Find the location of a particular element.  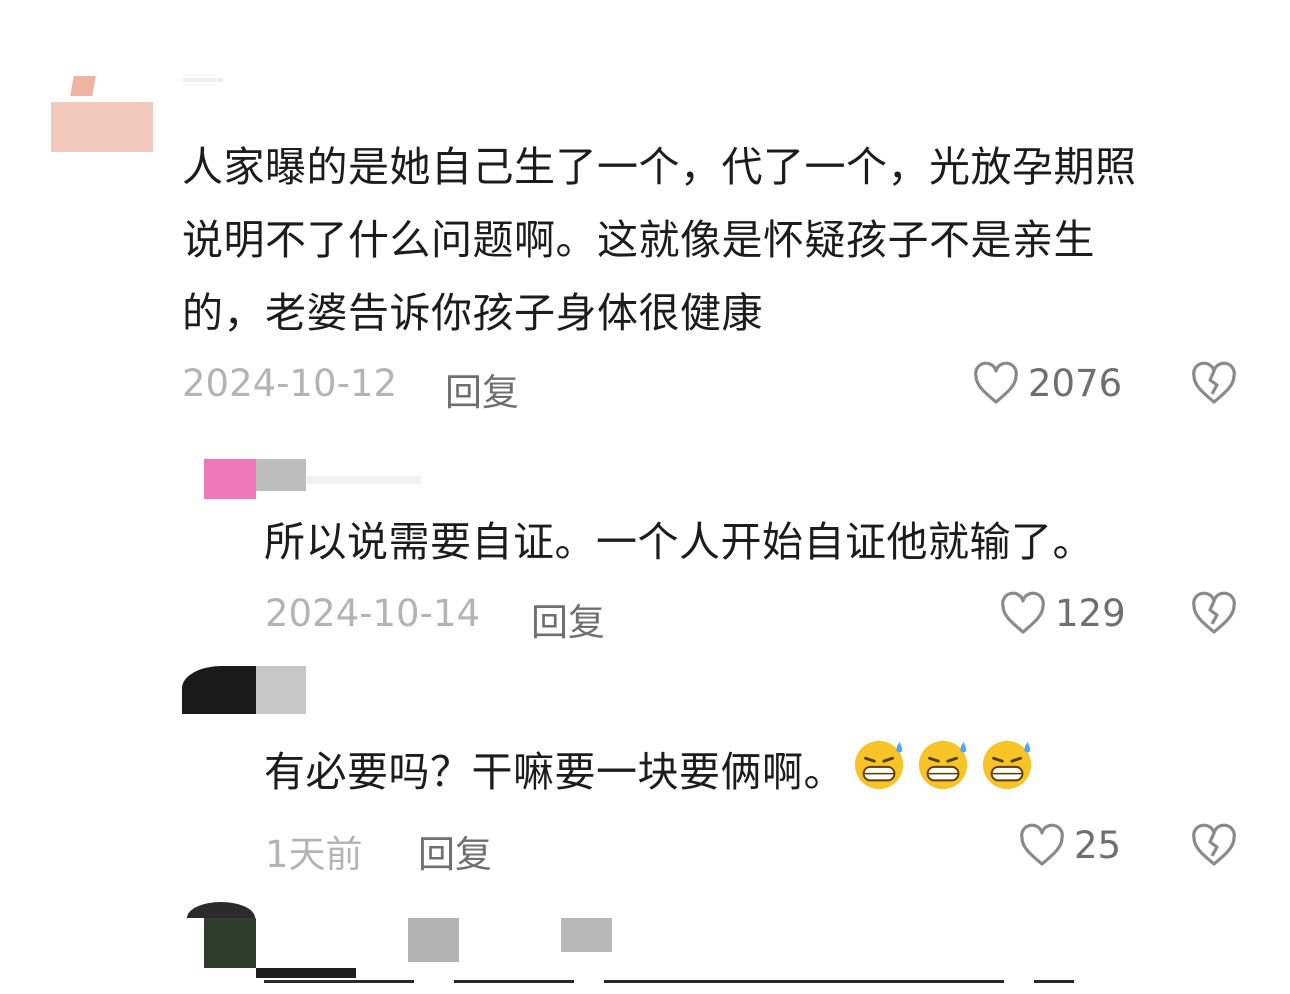

avatar-redacted-fragment is located at coordinates (83, 86).